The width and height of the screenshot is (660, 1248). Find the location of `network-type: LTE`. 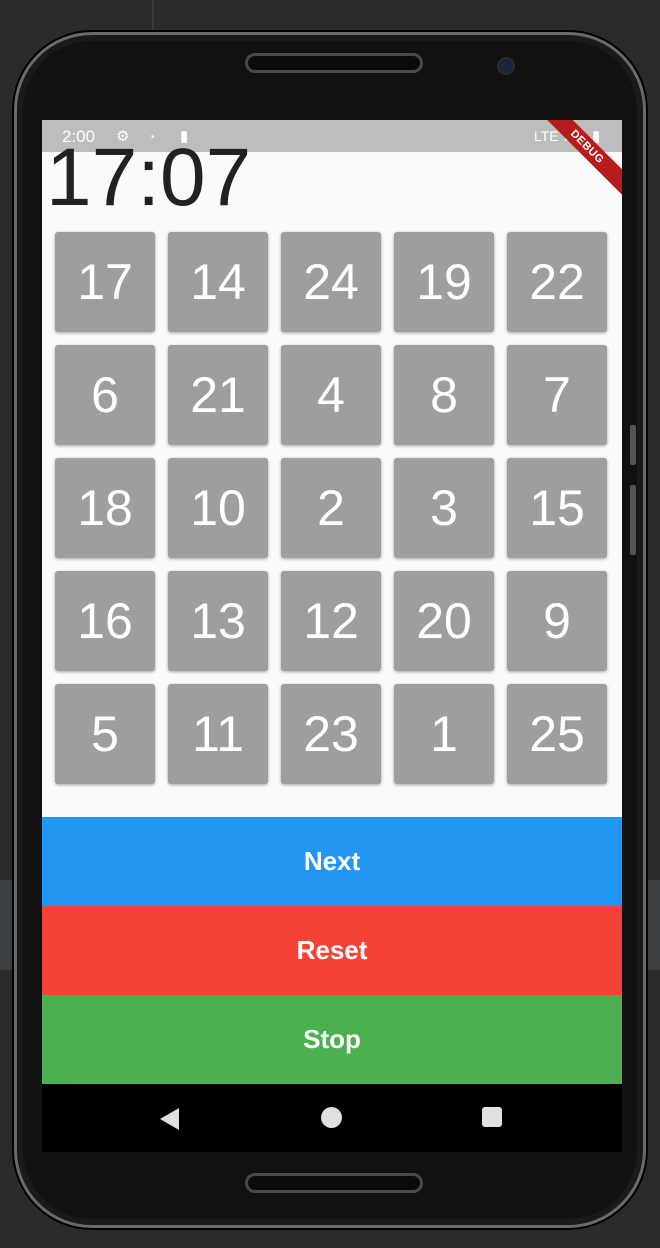

network-type: LTE is located at coordinates (546, 136).